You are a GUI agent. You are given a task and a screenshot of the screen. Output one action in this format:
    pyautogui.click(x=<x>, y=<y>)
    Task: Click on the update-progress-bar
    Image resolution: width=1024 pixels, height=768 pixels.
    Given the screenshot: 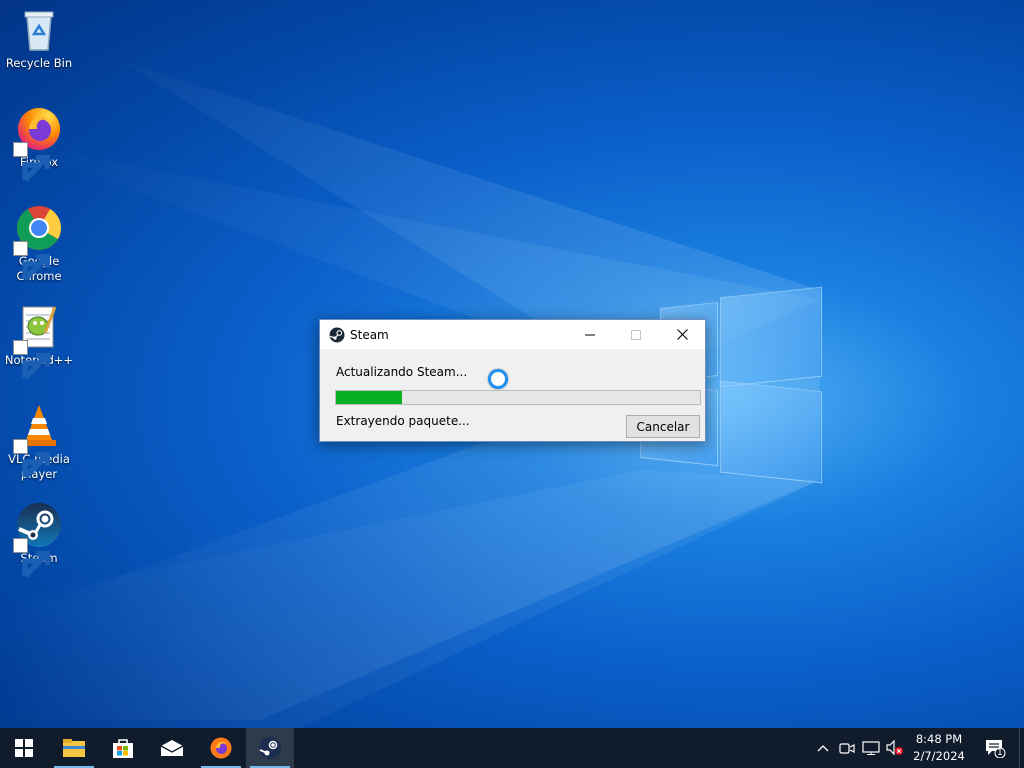 What is the action you would take?
    pyautogui.click(x=518, y=397)
    